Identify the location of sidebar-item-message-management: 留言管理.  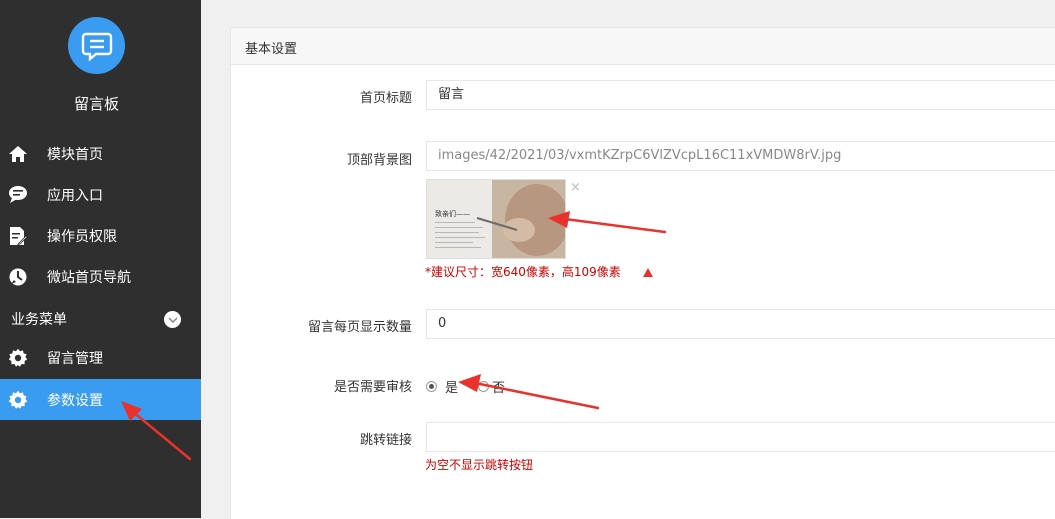
(100, 357).